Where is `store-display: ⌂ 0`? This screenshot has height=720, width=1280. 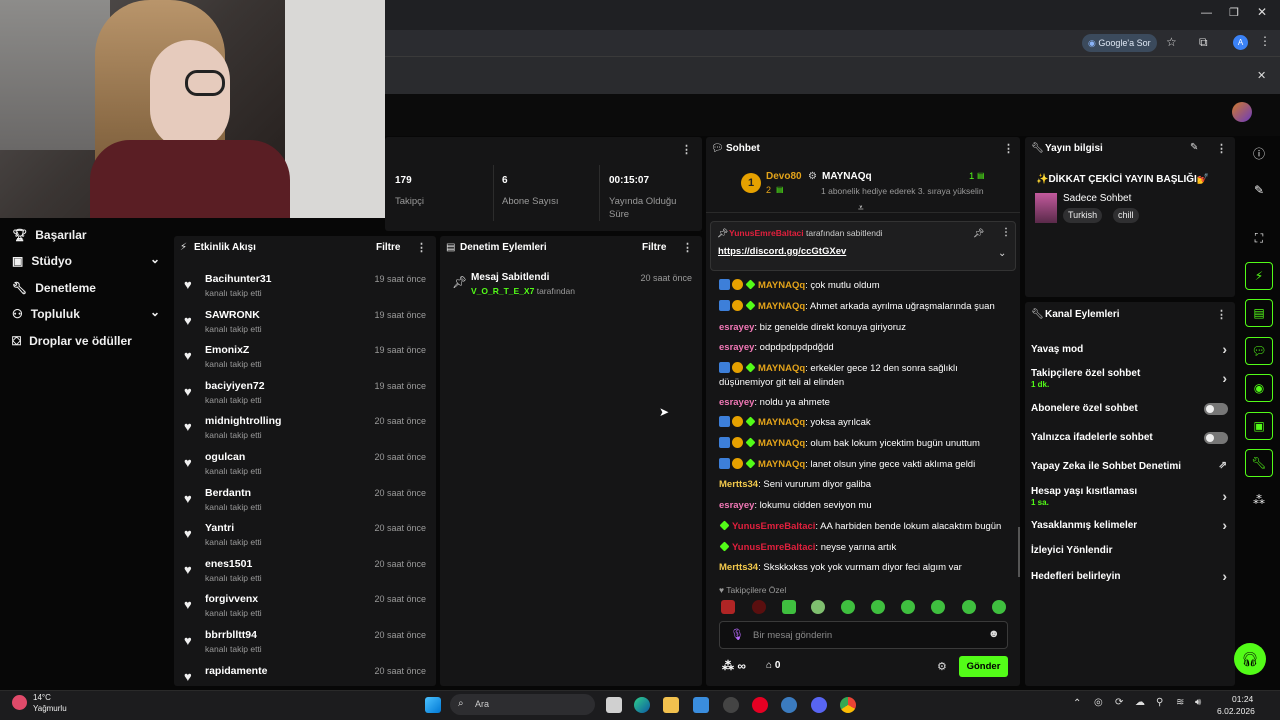
store-display: ⌂ 0 is located at coordinates (773, 665).